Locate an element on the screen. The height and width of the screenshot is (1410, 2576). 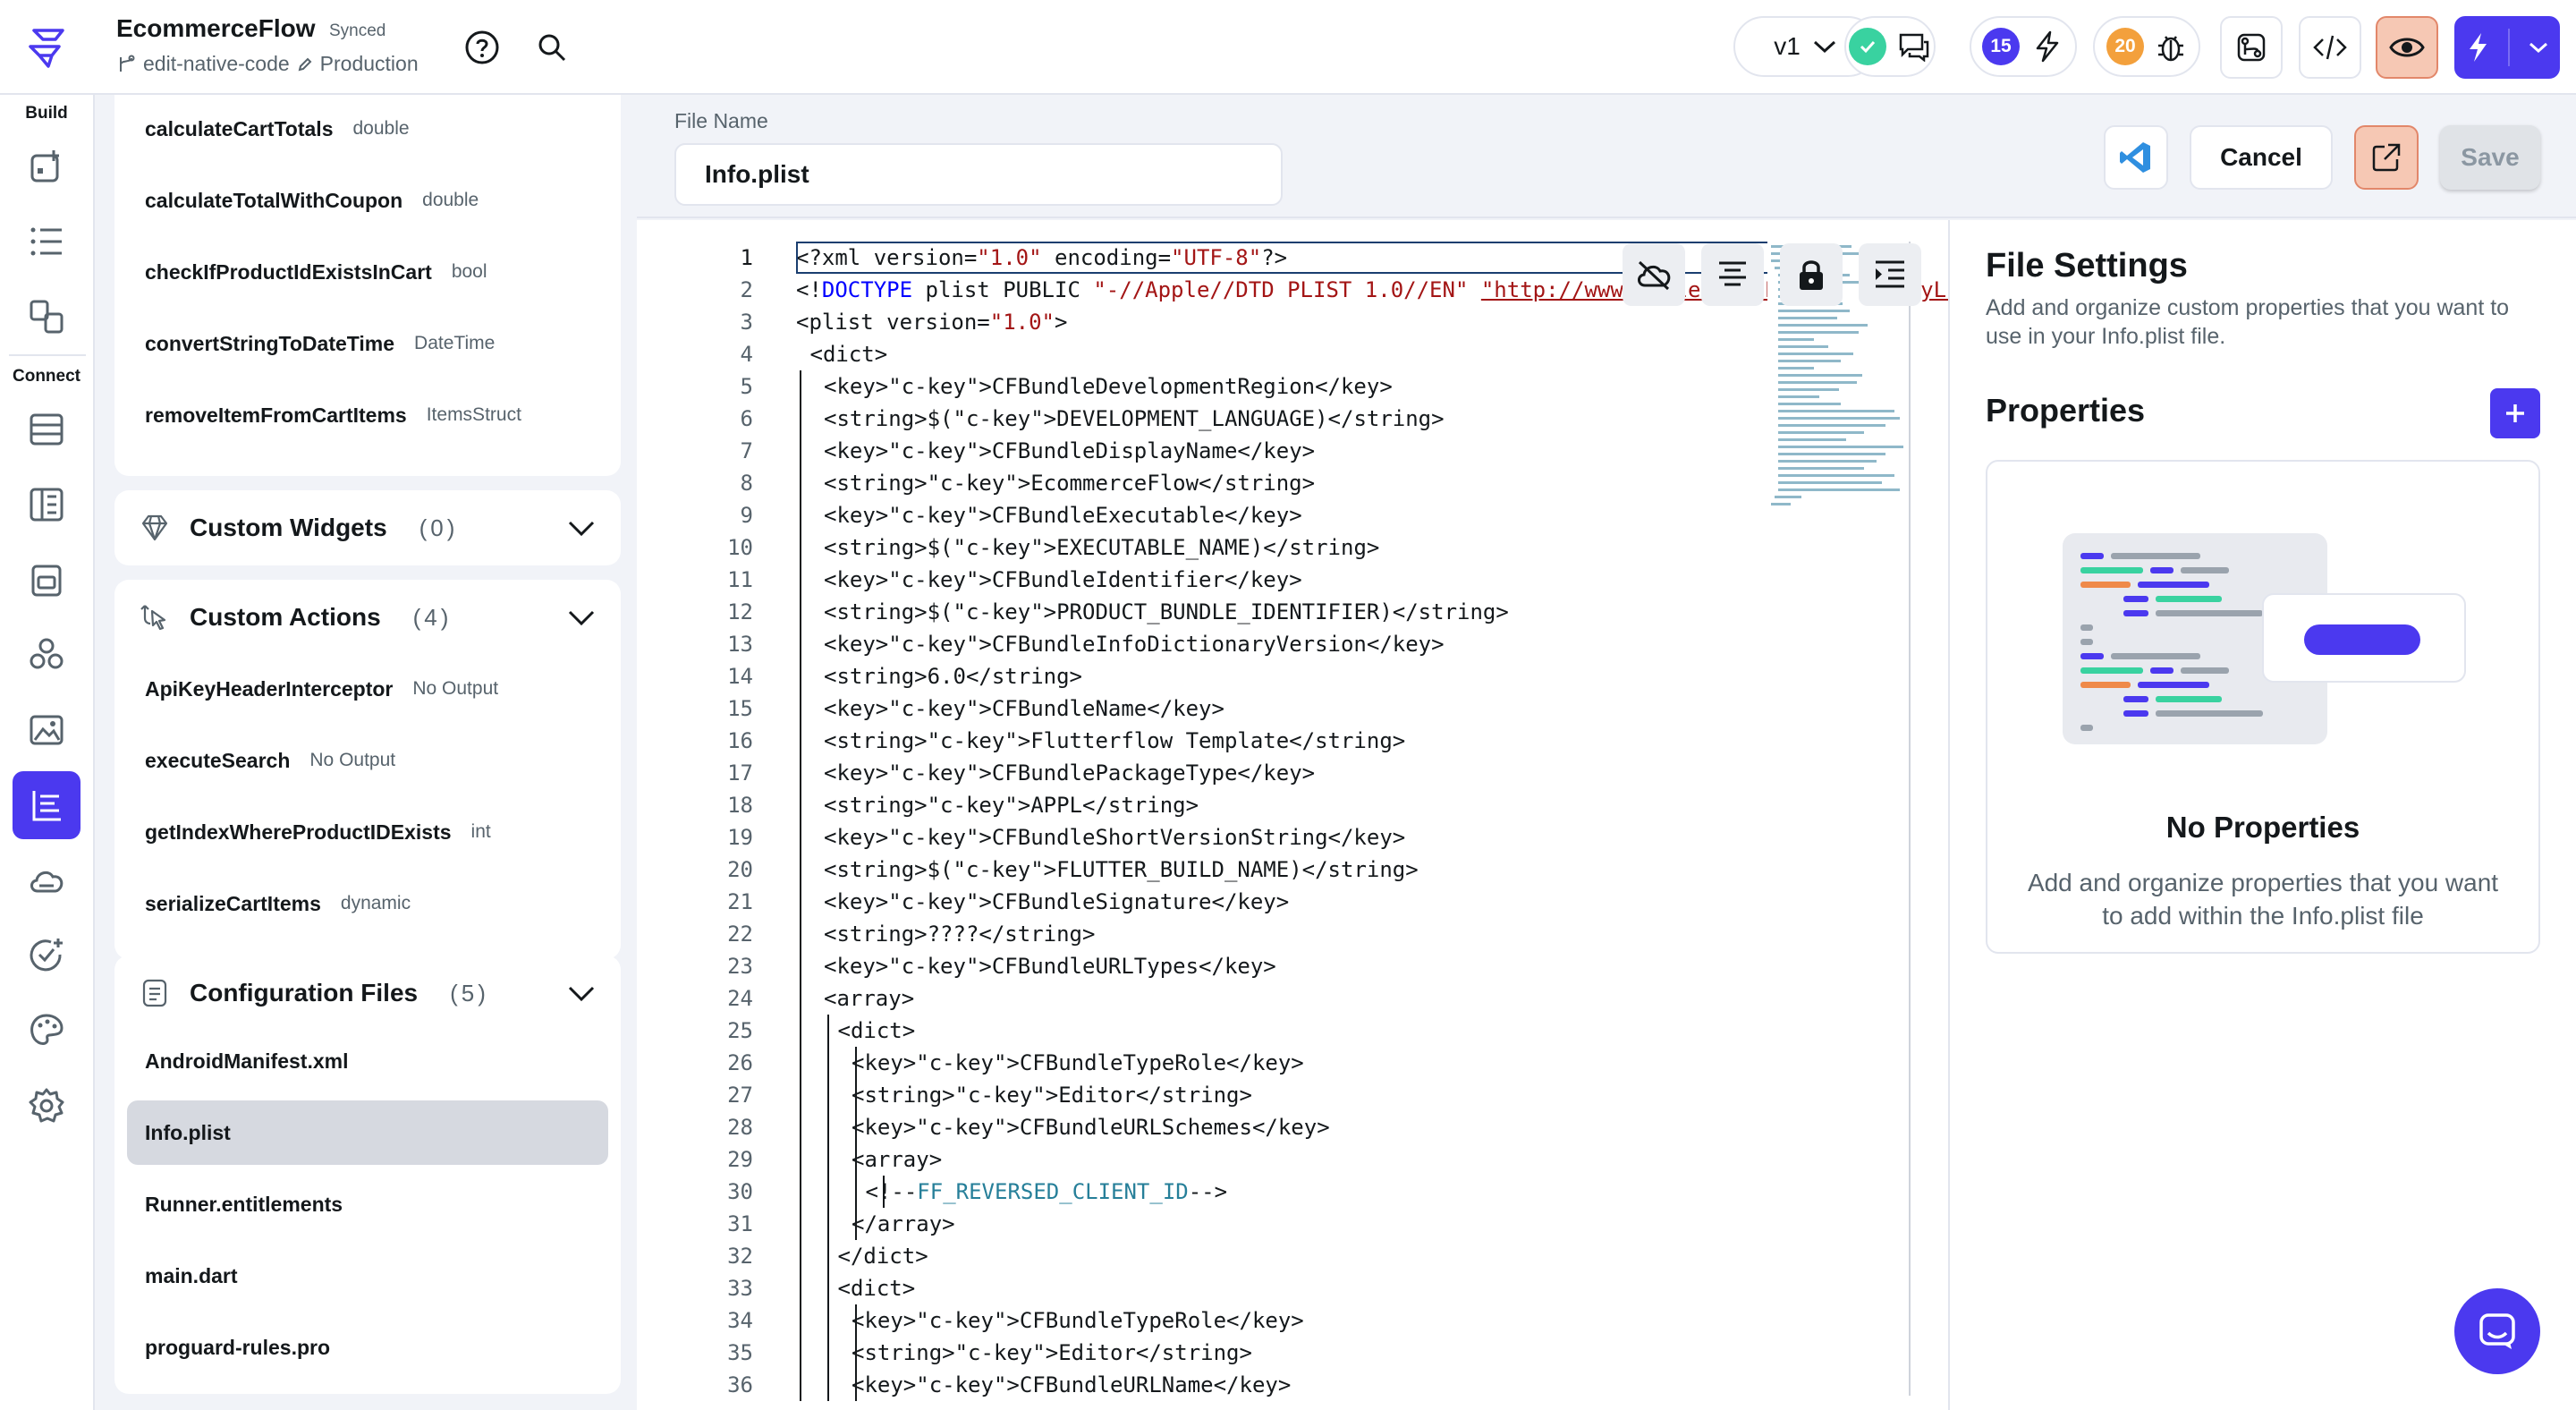
preview-button is located at coordinates (2407, 48).